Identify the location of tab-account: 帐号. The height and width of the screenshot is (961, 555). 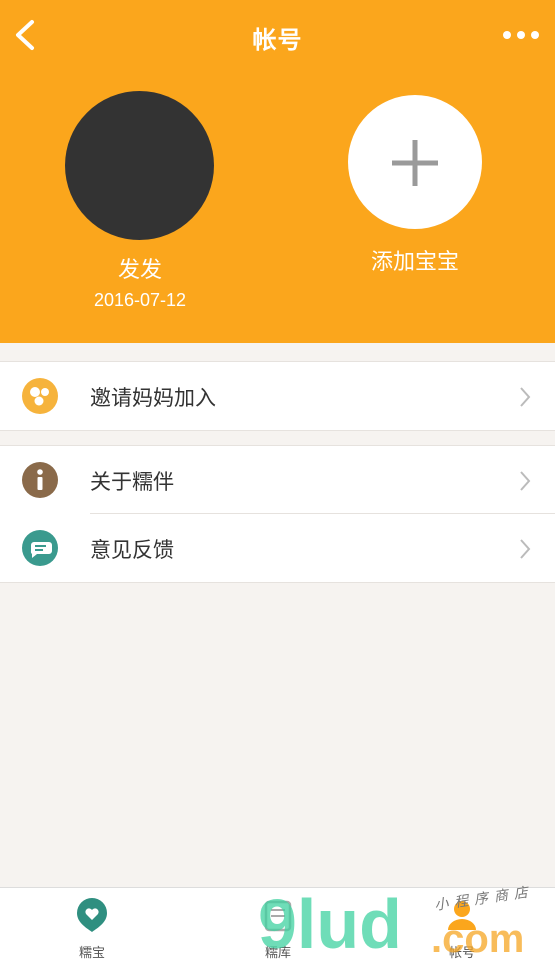
(462, 924).